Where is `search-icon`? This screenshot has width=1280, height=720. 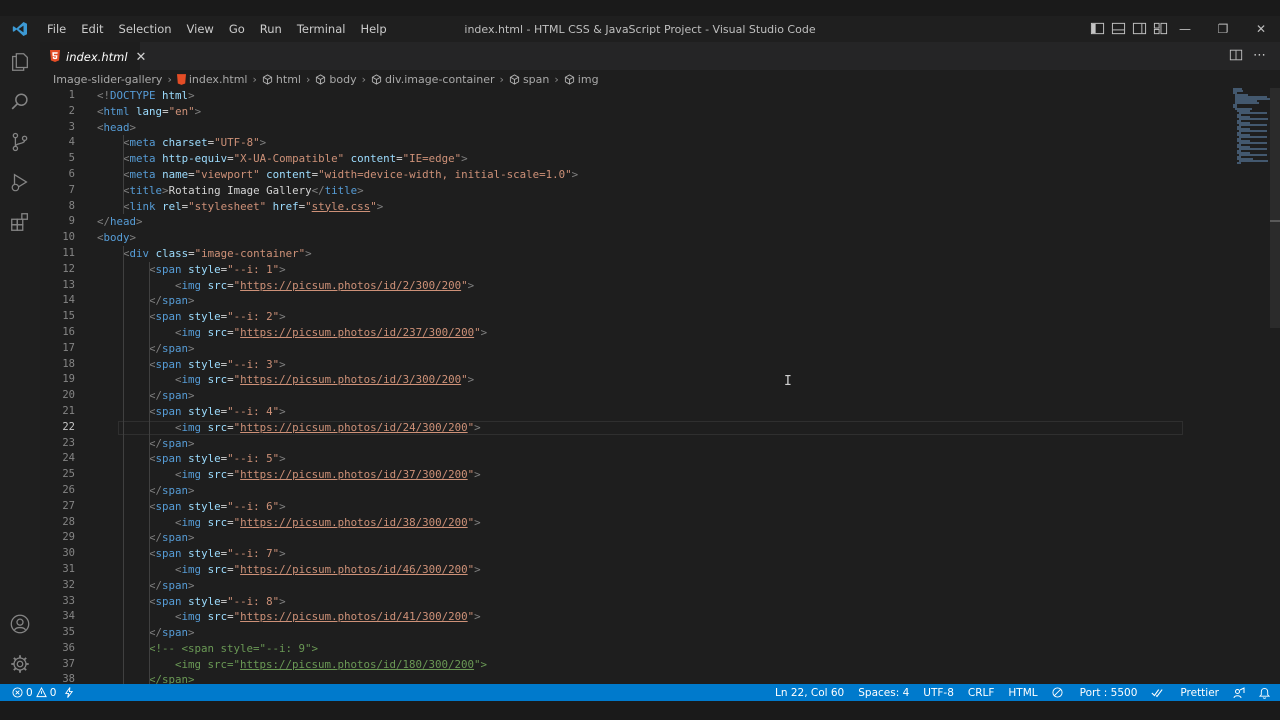
search-icon is located at coordinates (20, 102).